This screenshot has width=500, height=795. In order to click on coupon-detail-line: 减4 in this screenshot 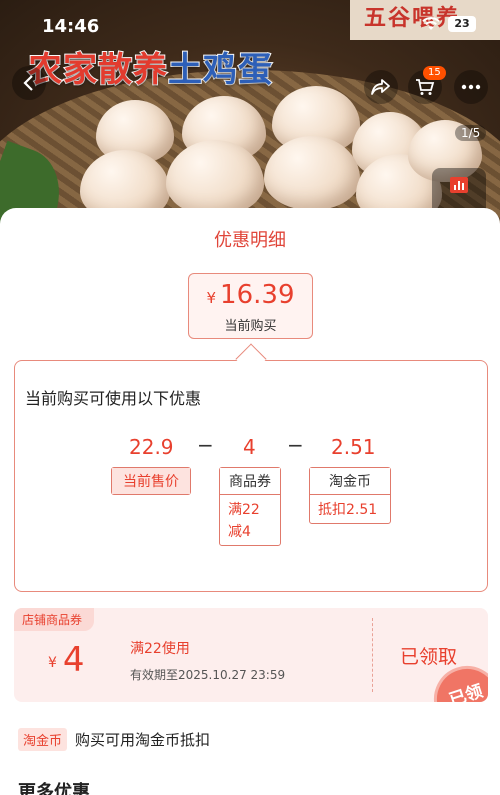, I will do `click(239, 532)`.